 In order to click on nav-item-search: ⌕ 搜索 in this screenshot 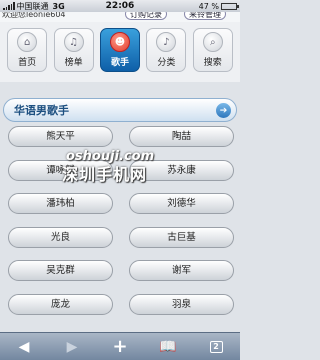, I will do `click(212, 50)`.